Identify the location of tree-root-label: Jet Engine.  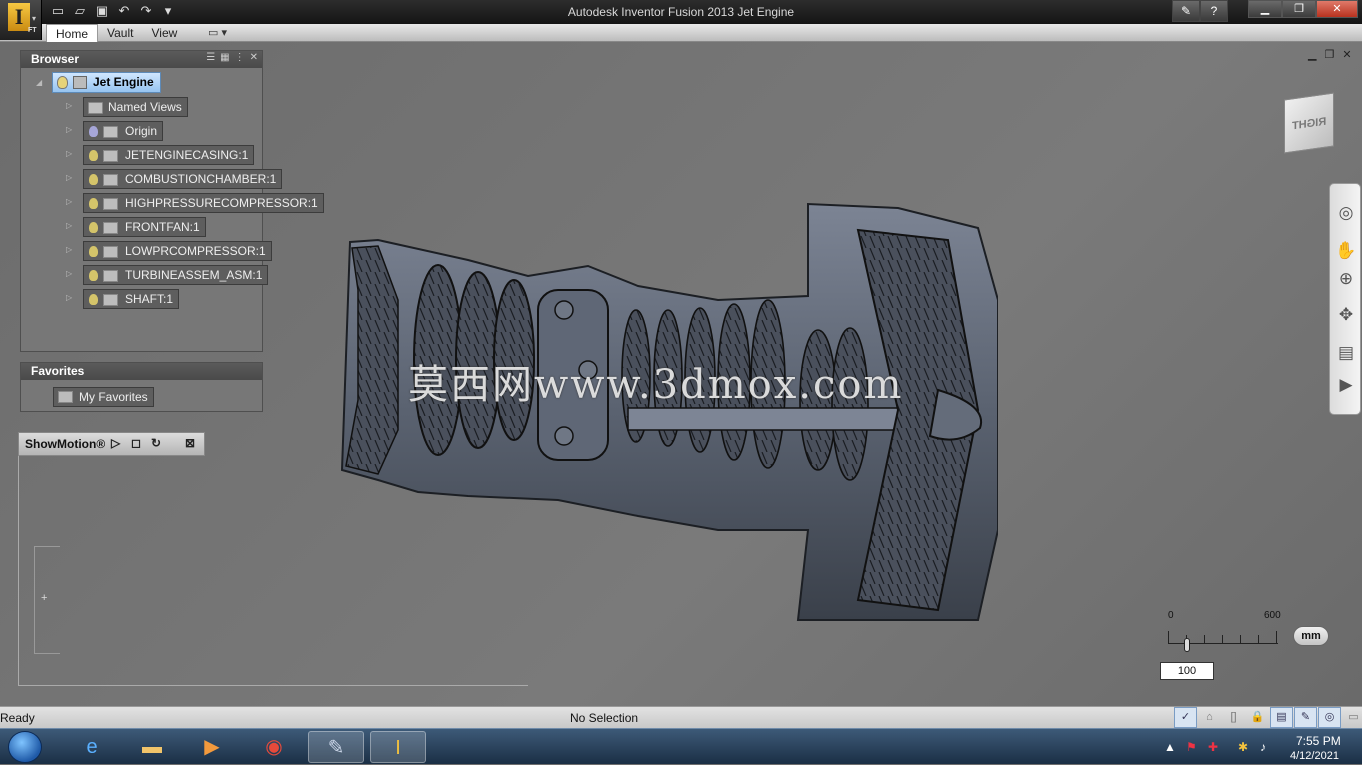
(123, 82).